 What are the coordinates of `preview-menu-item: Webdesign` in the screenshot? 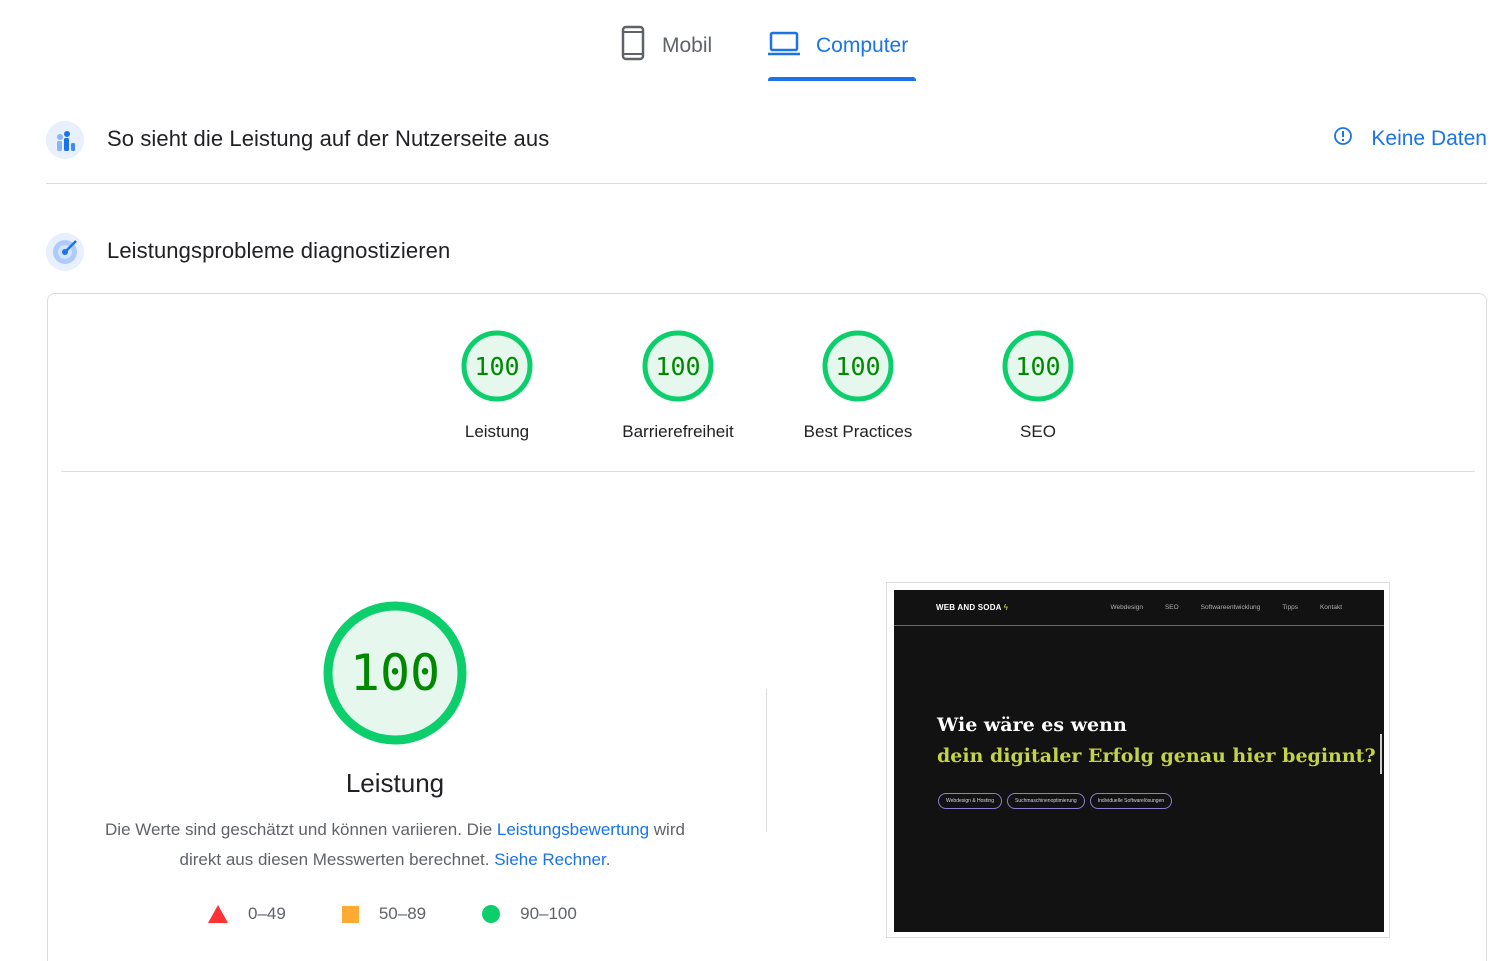 It's located at (1126, 607).